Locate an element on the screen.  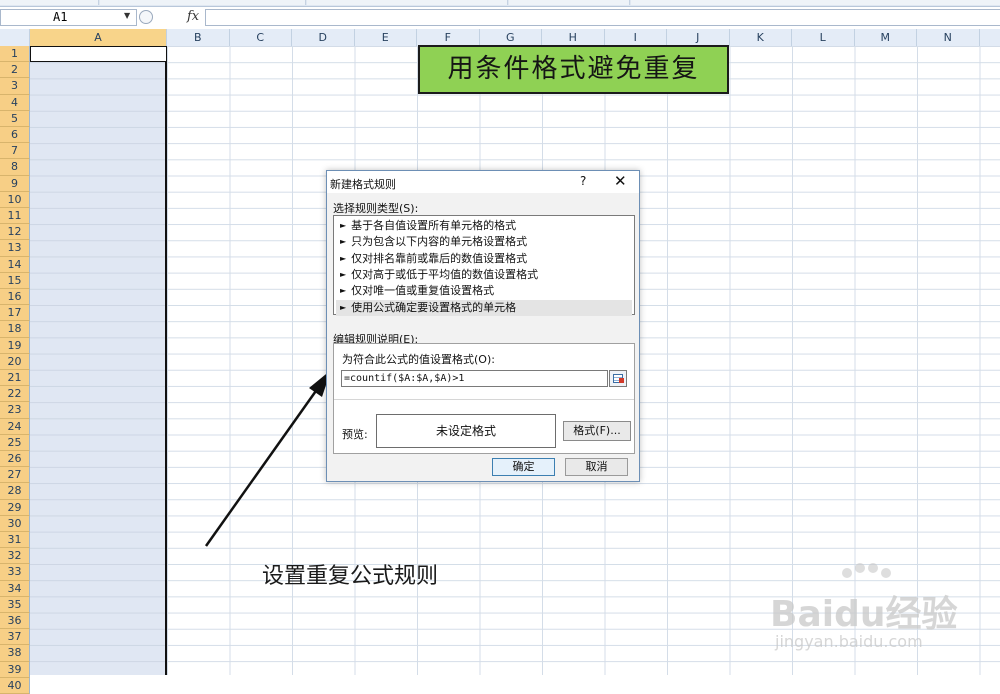
rule-type-item: ► 仅对排名靠前或靠后的数值设置格式 is located at coordinates (484, 259).